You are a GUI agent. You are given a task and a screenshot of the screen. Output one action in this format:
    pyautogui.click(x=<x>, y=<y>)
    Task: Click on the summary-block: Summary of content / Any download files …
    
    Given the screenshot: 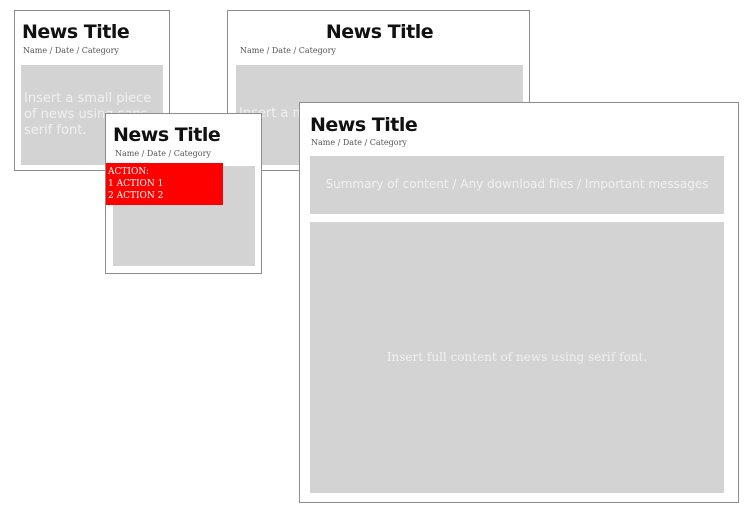 What is the action you would take?
    pyautogui.click(x=517, y=185)
    